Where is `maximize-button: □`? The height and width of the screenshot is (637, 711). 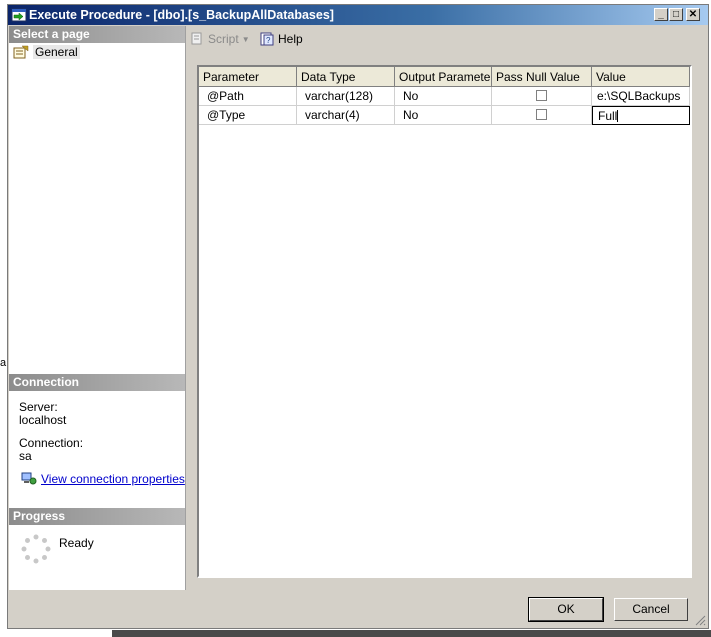
maximize-button: □ is located at coordinates (676, 14).